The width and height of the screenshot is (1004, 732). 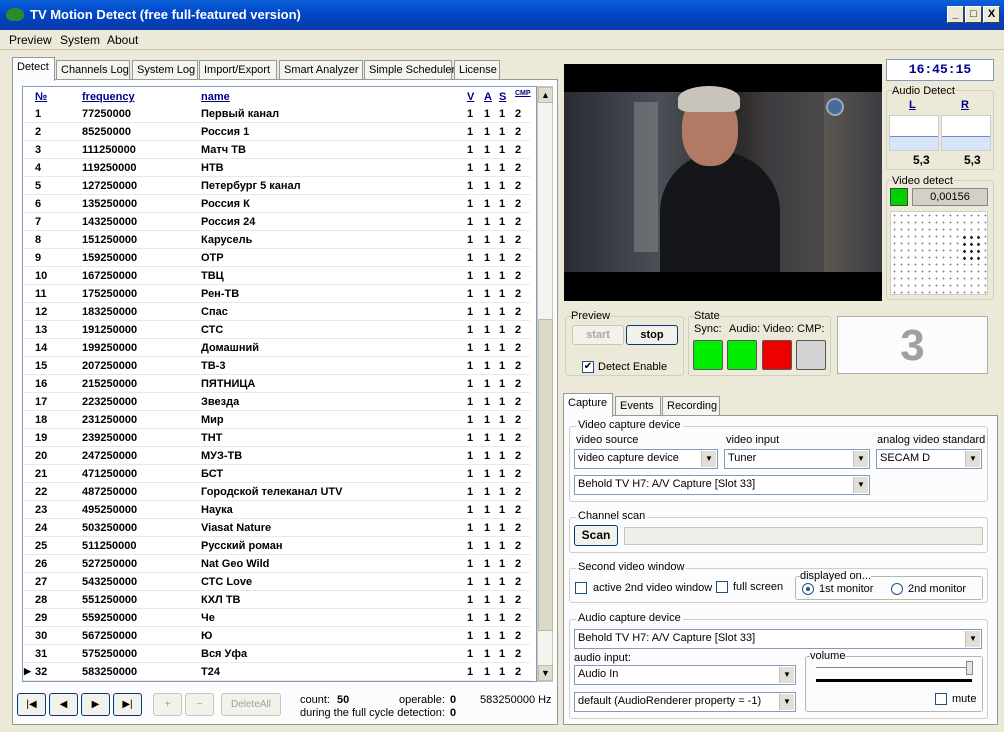 I want to click on table-row: 30 567250000 Ю 1 1 1 2, so click(x=276, y=636).